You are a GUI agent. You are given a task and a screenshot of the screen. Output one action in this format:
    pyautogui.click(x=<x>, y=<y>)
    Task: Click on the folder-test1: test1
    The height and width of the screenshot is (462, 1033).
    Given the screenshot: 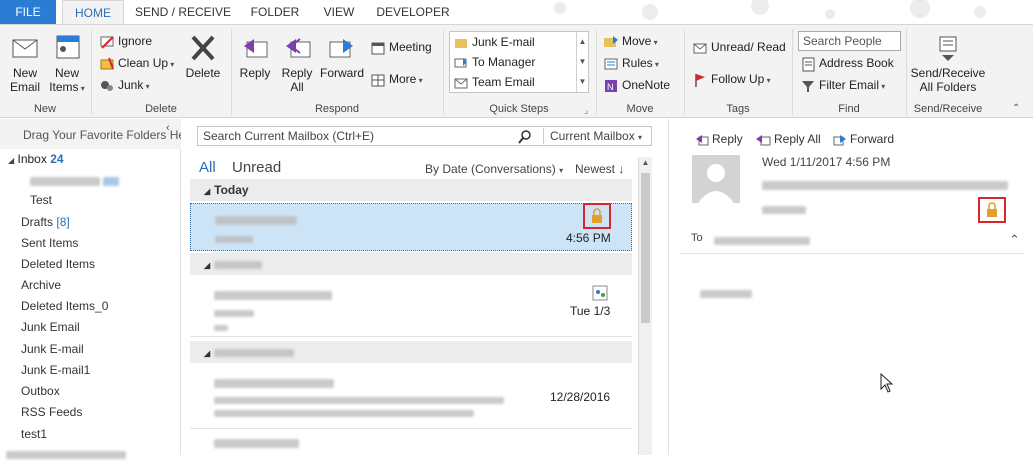 What is the action you would take?
    pyautogui.click(x=34, y=434)
    